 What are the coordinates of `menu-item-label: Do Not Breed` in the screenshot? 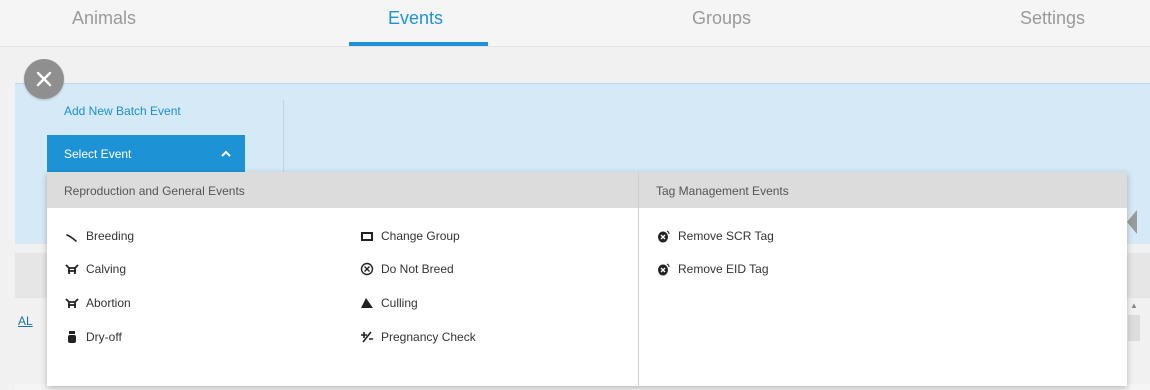 It's located at (417, 269).